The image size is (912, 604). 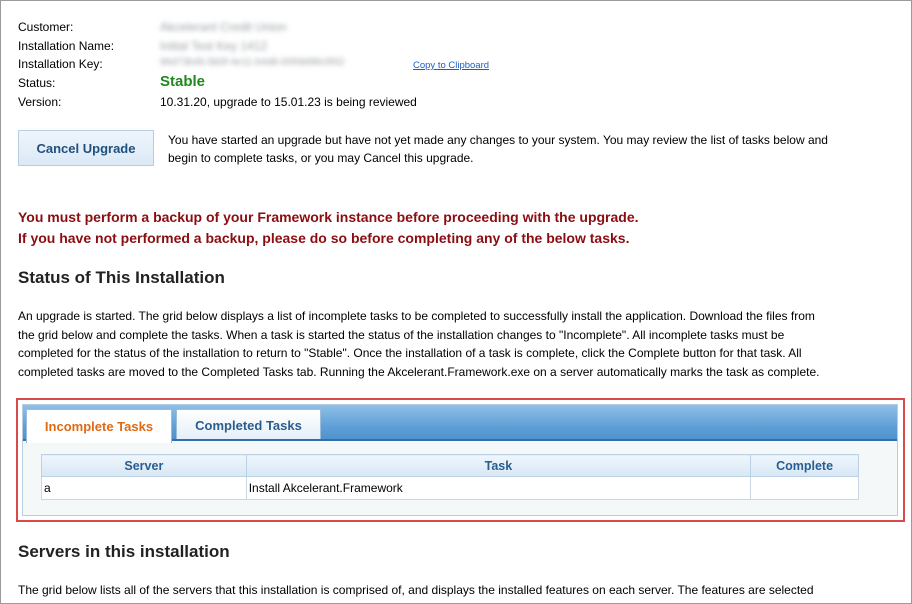 I want to click on complete-cell, so click(x=804, y=488).